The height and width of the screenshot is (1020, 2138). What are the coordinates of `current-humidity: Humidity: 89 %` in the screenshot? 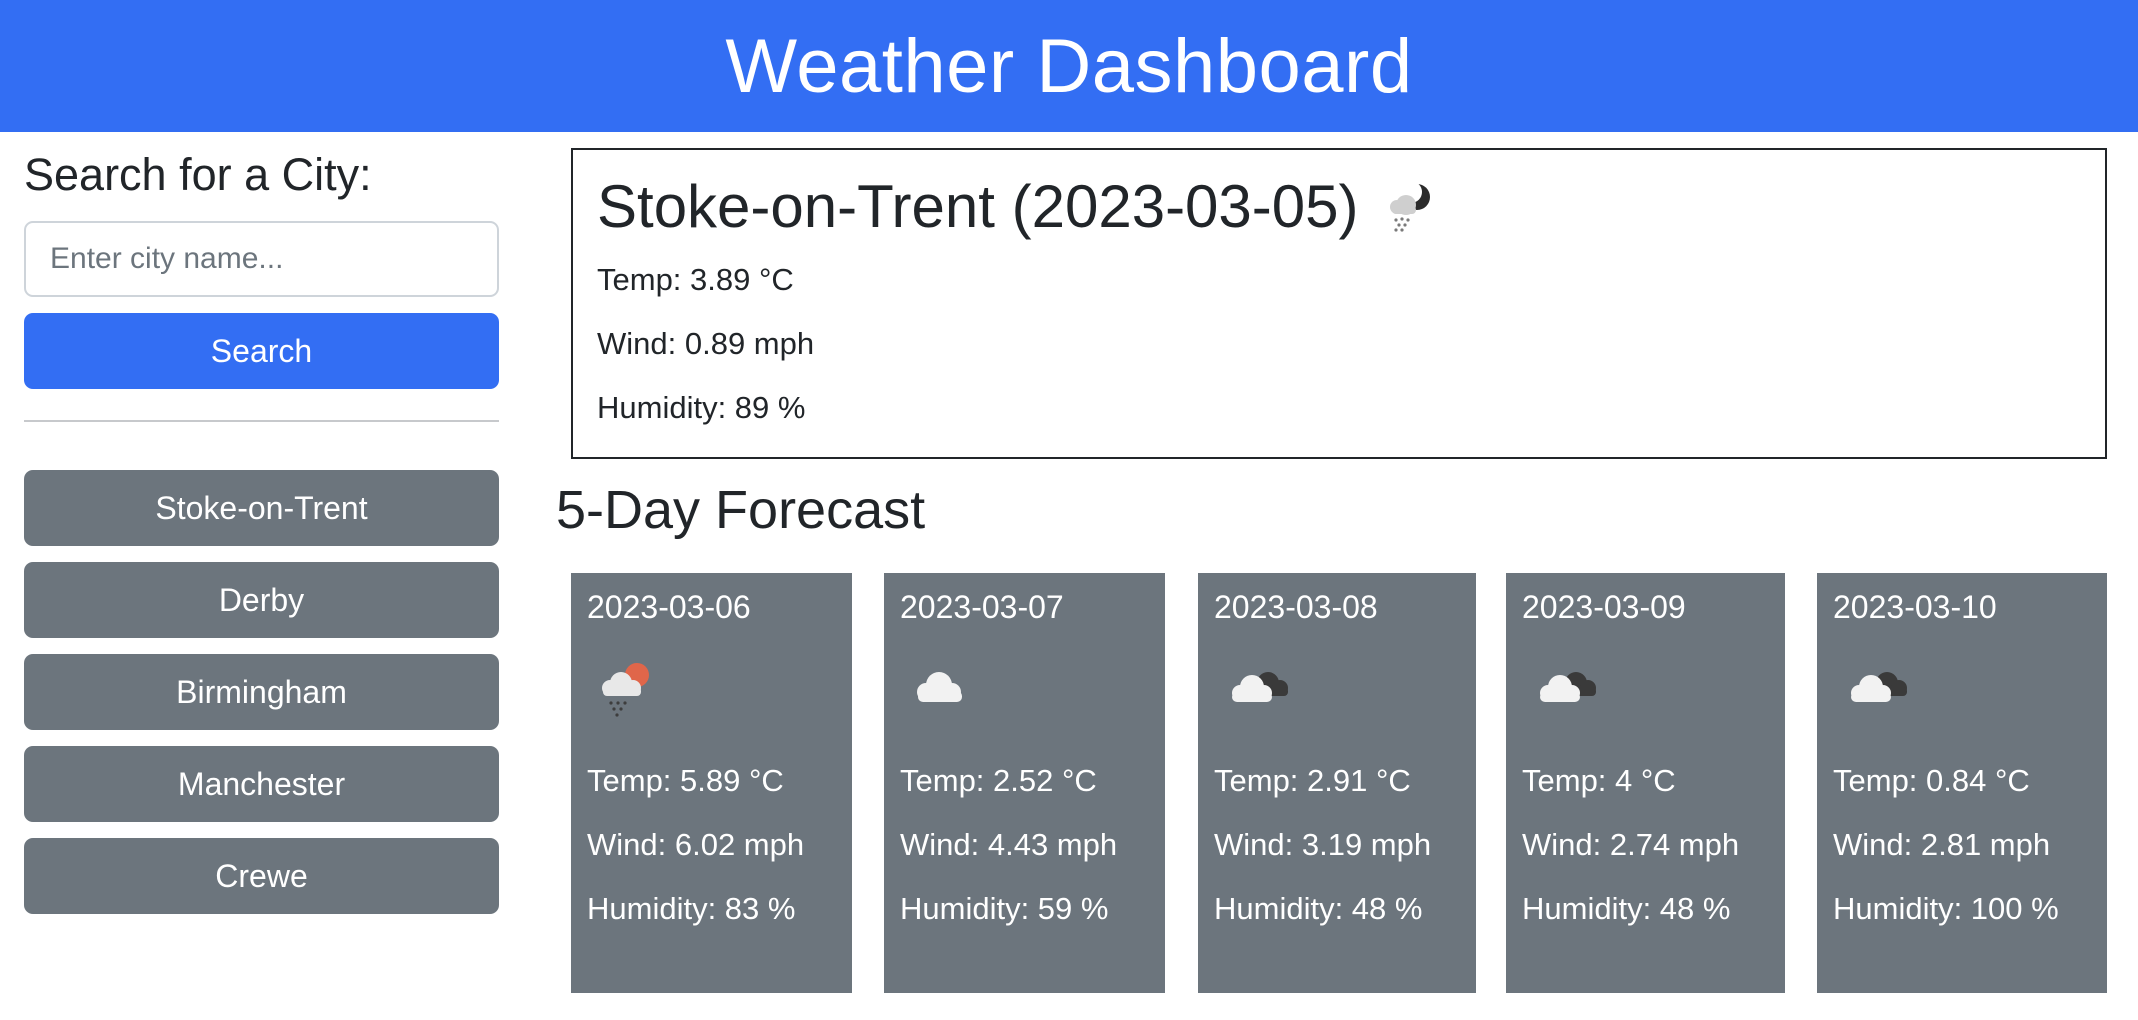 It's located at (701, 407).